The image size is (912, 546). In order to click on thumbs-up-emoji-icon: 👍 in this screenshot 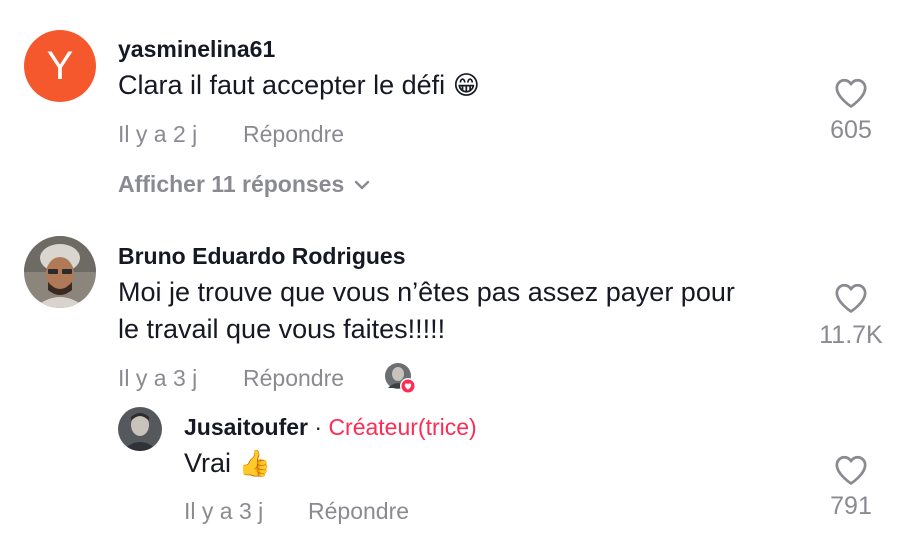, I will do `click(254, 463)`.